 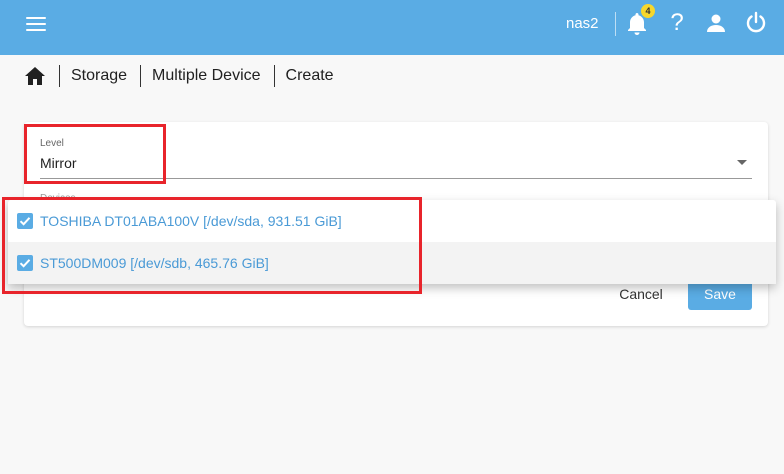 What do you see at coordinates (35, 76) in the screenshot?
I see `home-icon` at bounding box center [35, 76].